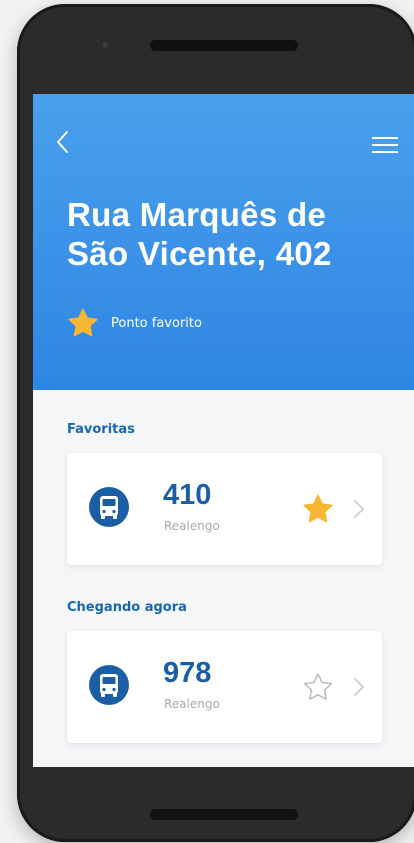 This screenshot has height=843, width=414. I want to click on section-arriving-label: Chegando agora, so click(127, 607).